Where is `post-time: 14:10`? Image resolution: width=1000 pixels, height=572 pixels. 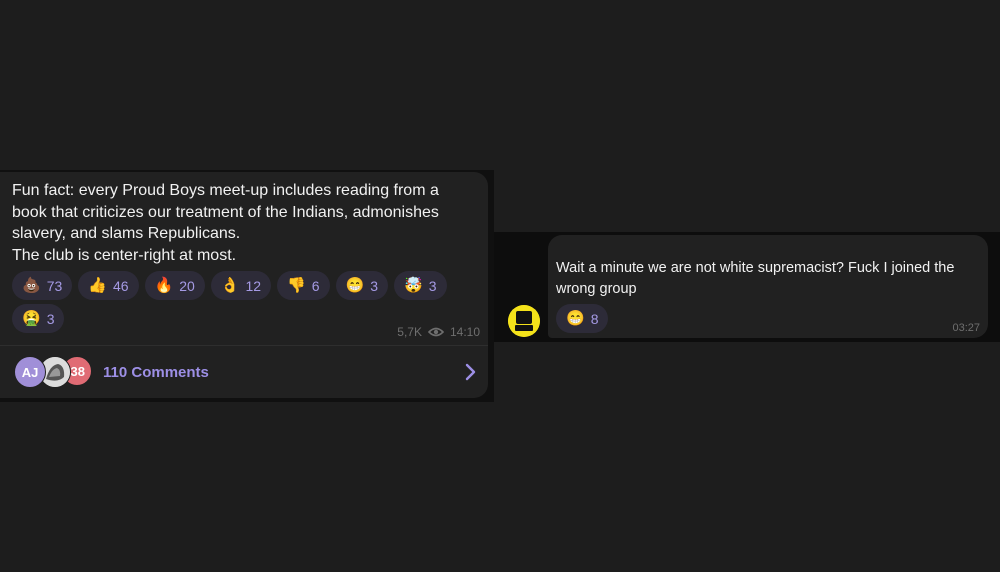
post-time: 14:10 is located at coordinates (464, 332).